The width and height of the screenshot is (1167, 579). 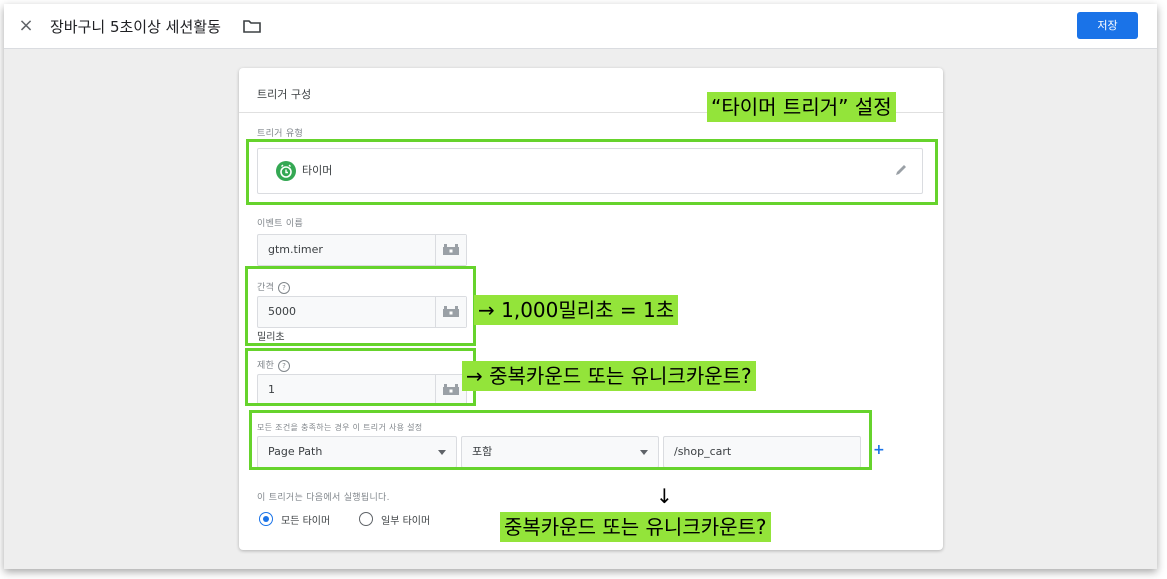 I want to click on limit-label-row: 제한?, so click(x=274, y=365).